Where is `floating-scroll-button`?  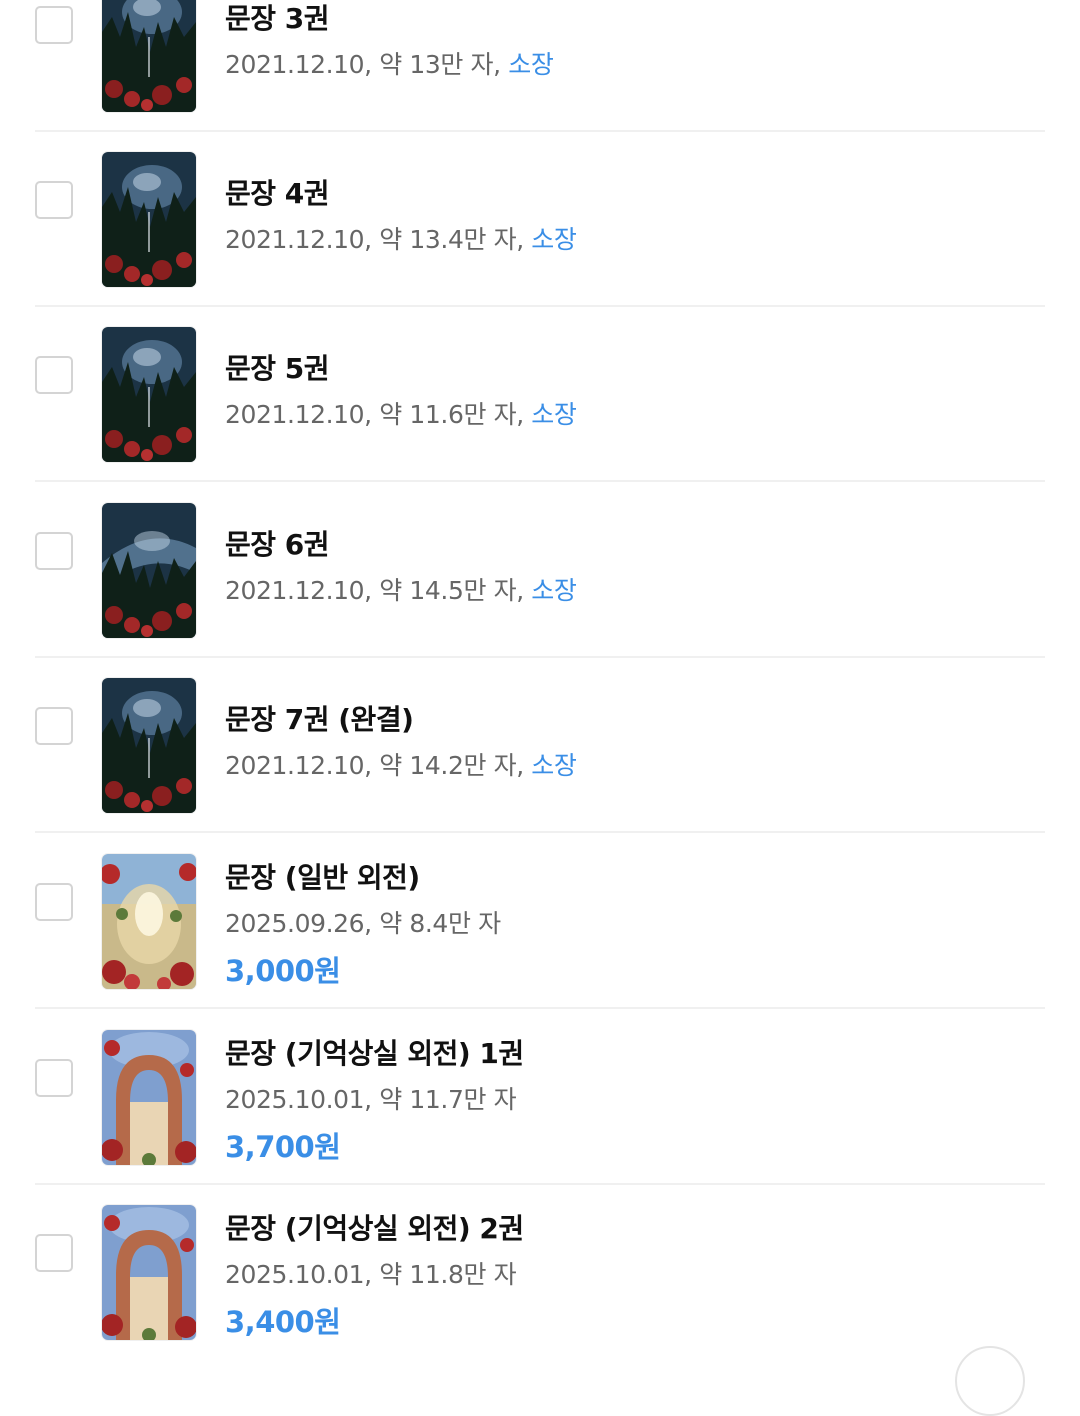 floating-scroll-button is located at coordinates (990, 1381).